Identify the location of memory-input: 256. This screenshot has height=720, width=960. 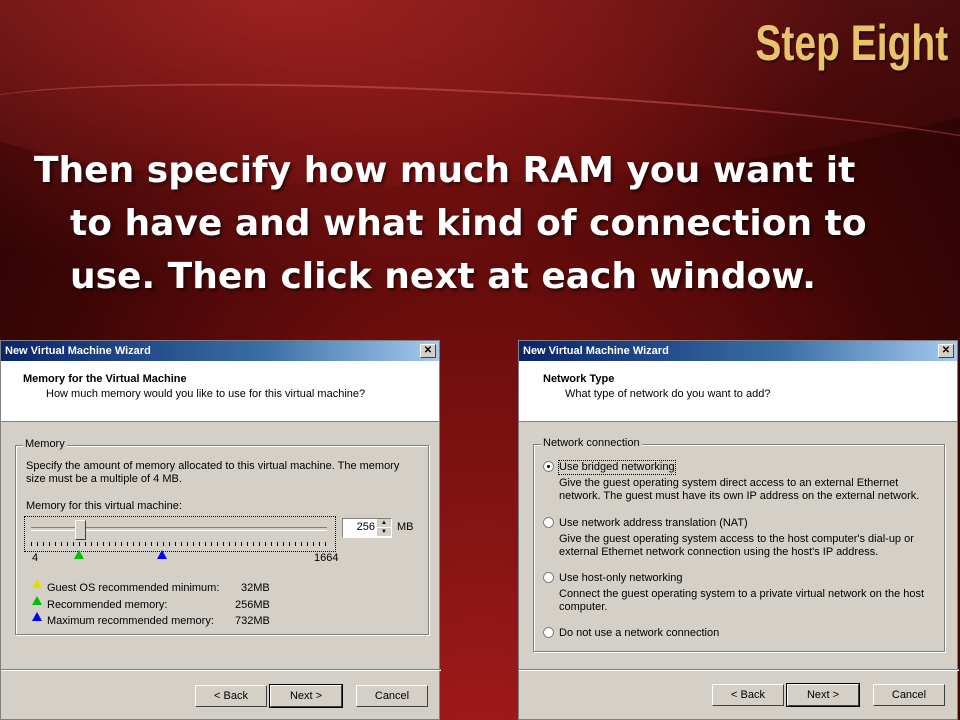
(366, 527).